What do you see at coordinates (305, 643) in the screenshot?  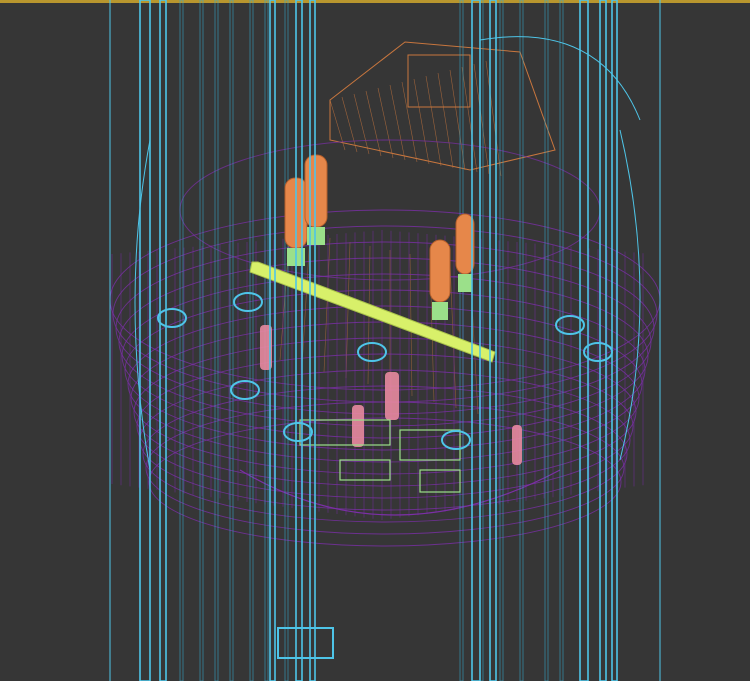 I see `column-foot` at bounding box center [305, 643].